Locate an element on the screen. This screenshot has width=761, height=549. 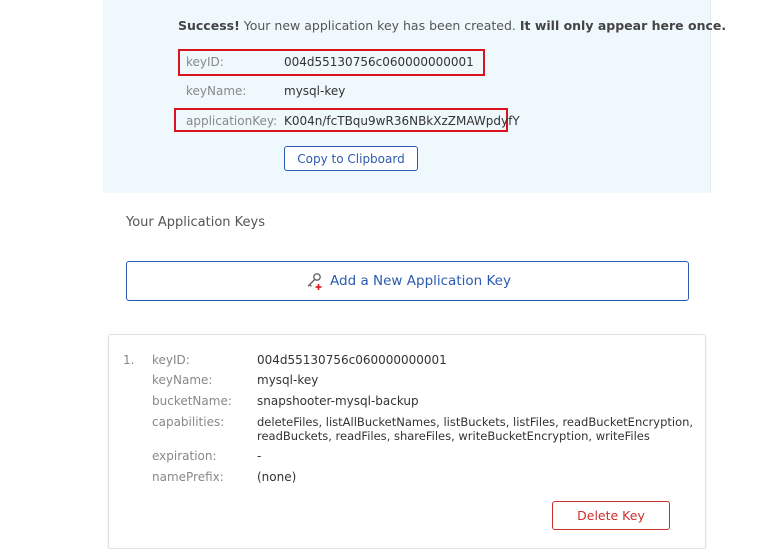
success-bold-suffix: It will only appear here once. is located at coordinates (623, 25).